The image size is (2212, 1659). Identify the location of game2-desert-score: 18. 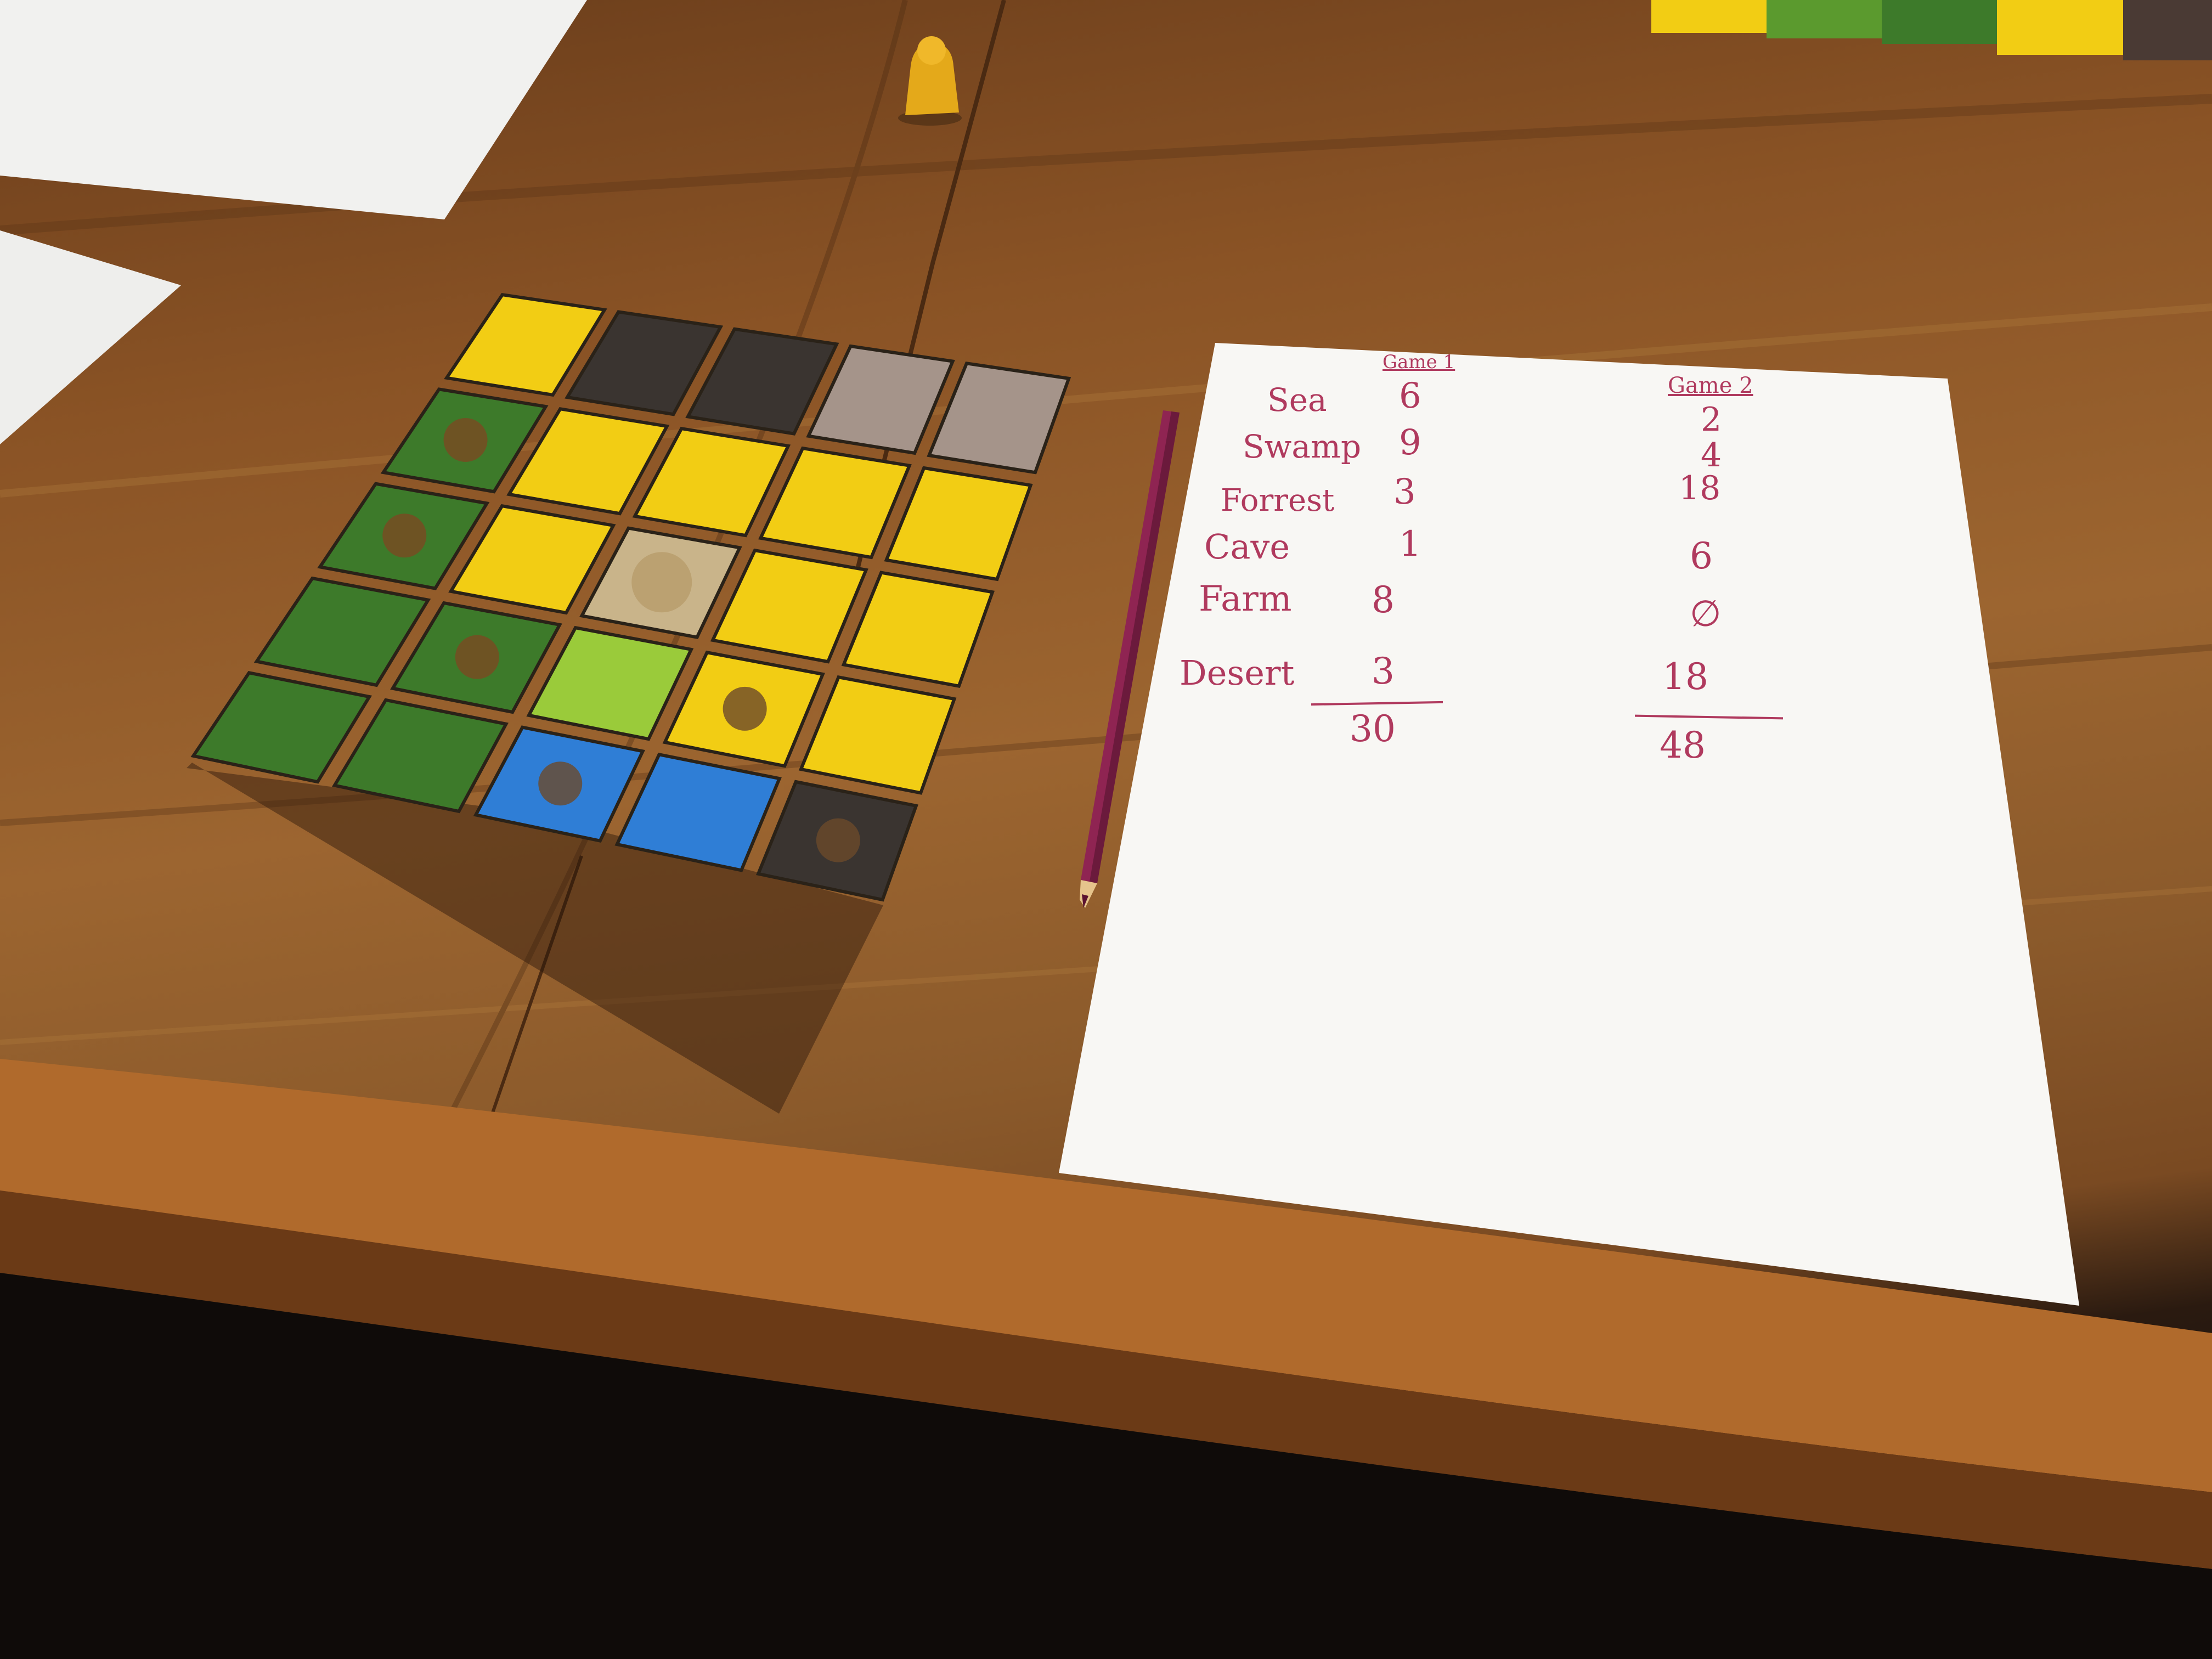
(1685, 677).